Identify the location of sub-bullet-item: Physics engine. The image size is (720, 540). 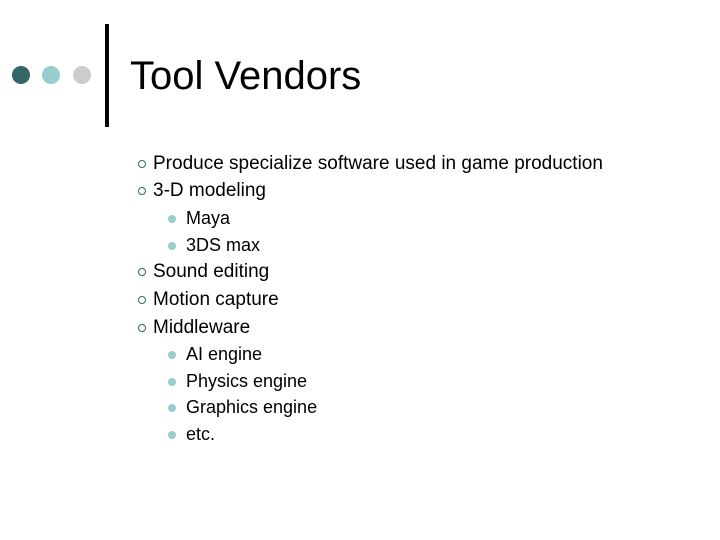
(238, 381).